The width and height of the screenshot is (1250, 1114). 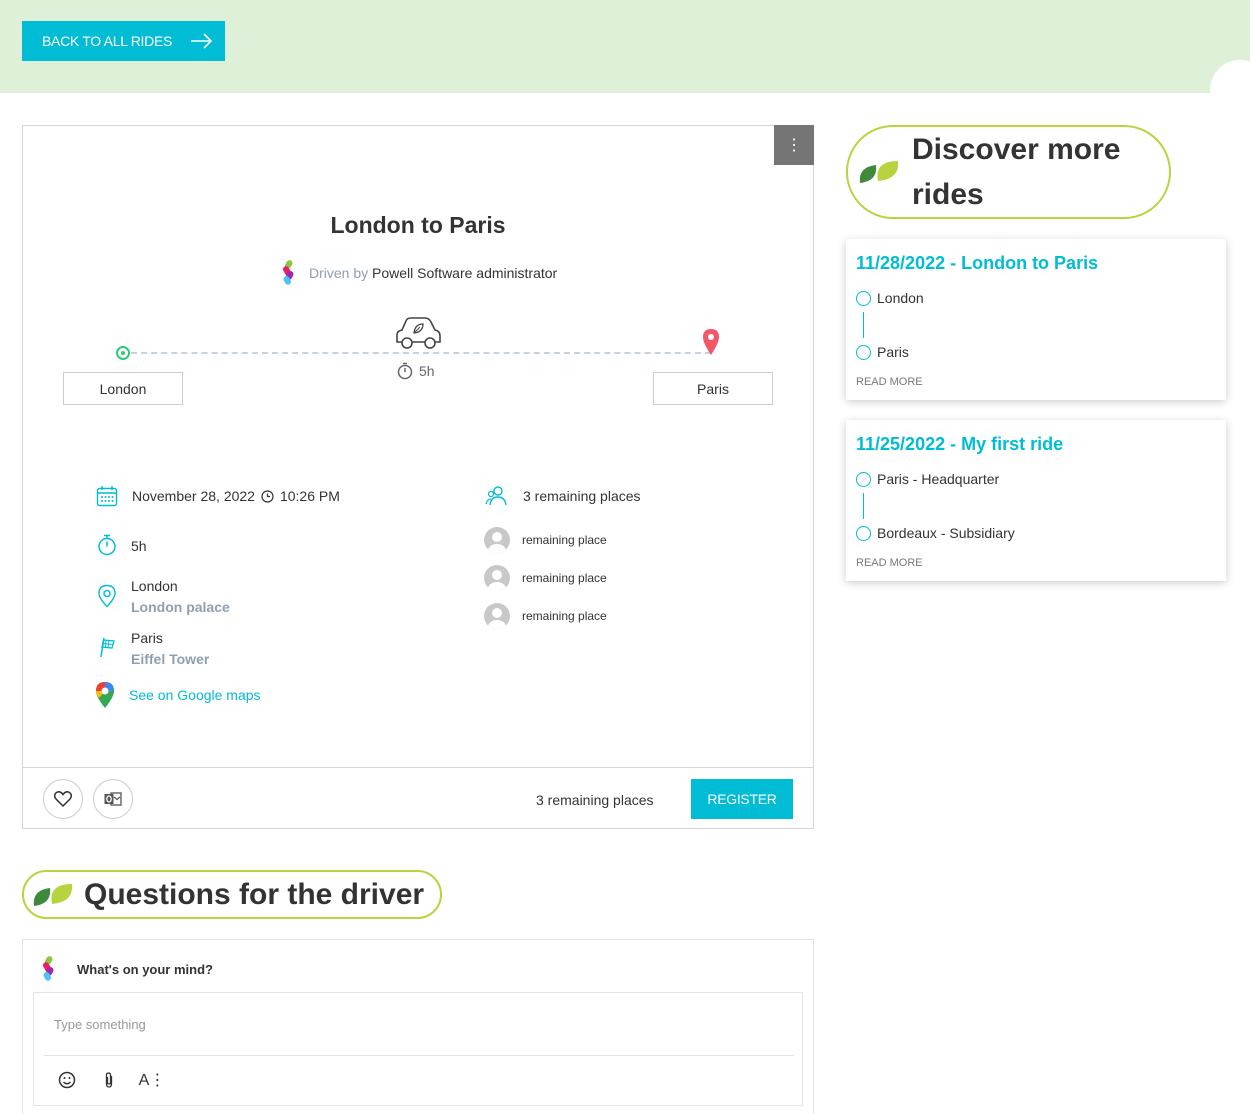 What do you see at coordinates (419, 1055) in the screenshot?
I see `composer-divider` at bounding box center [419, 1055].